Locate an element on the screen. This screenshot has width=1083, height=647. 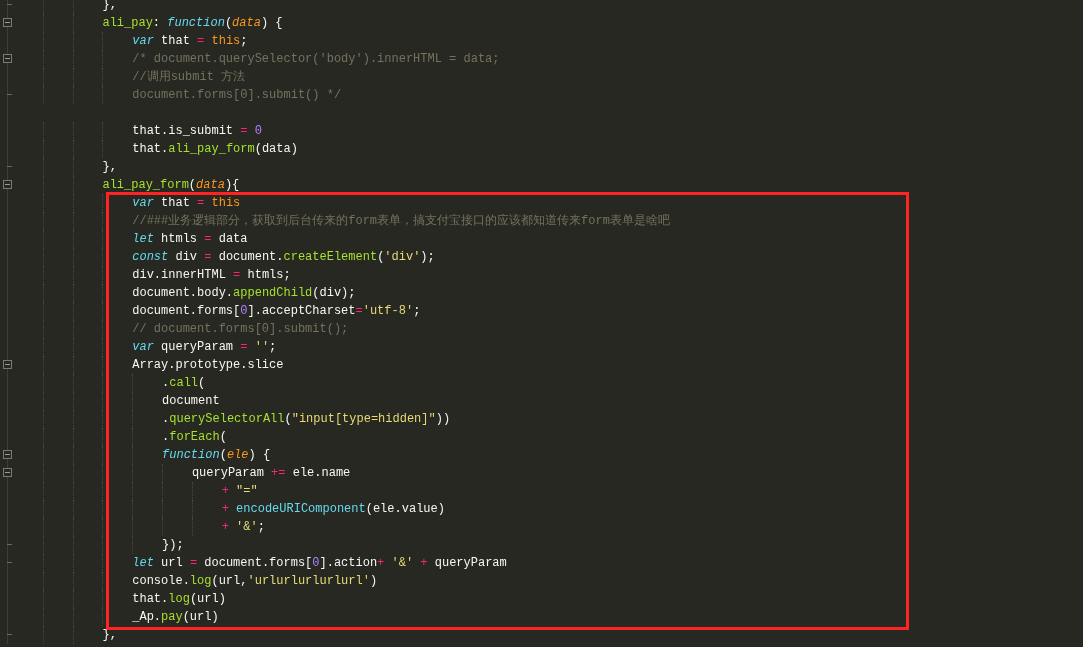
code-line: + "=" is located at coordinates (239, 491).